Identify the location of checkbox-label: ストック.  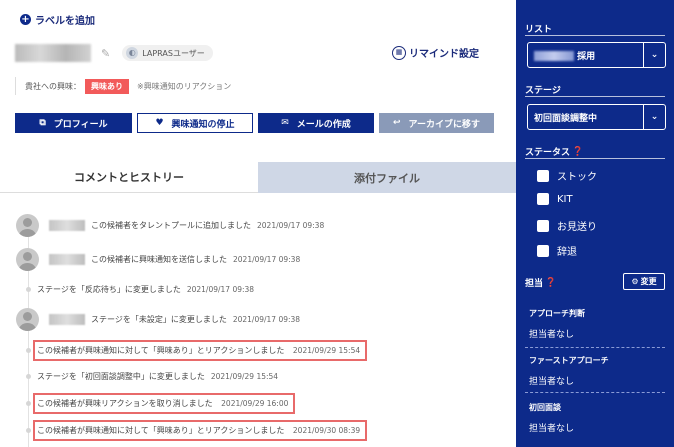
(577, 177).